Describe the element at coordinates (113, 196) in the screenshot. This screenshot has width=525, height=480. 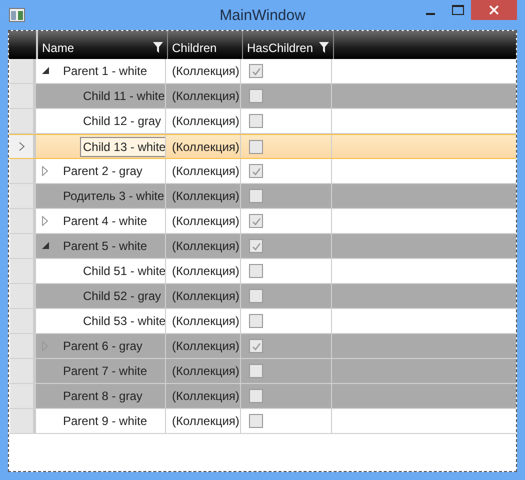
I see `name-cell-text: Родитель 3 - white` at that location.